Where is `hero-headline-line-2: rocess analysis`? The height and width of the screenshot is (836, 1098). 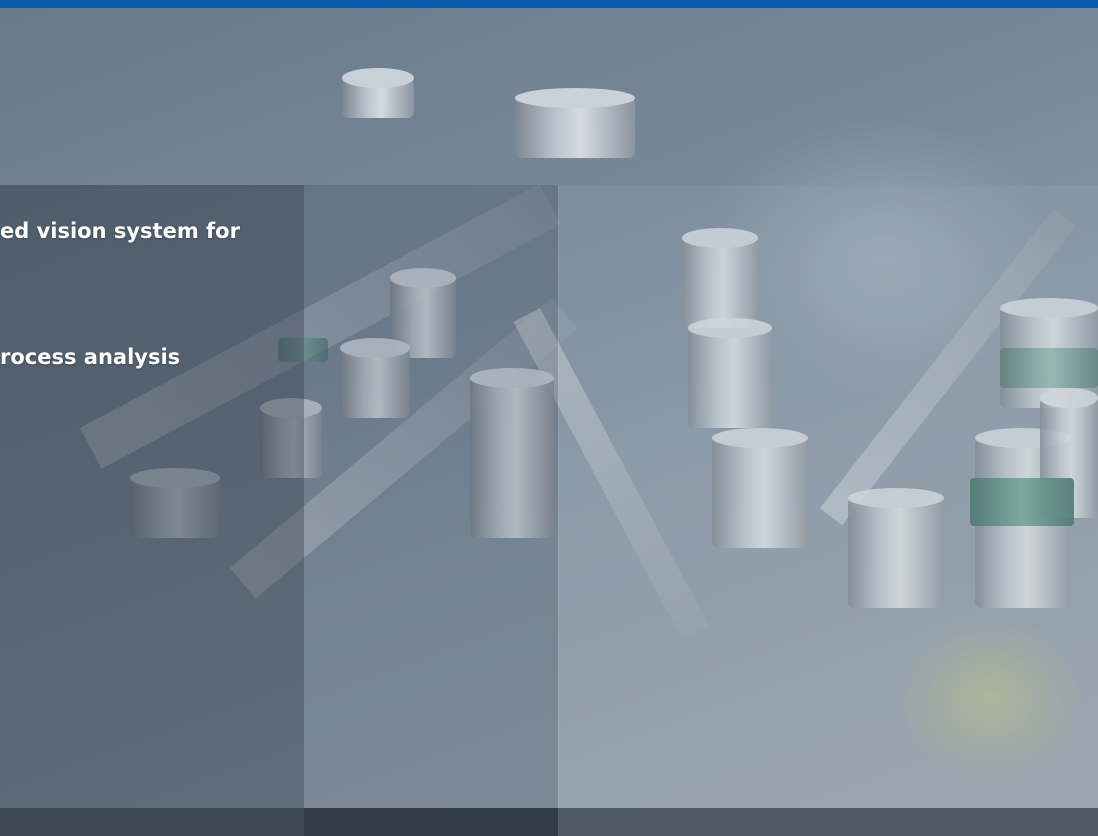
hero-headline-line-2: rocess analysis is located at coordinates (90, 357).